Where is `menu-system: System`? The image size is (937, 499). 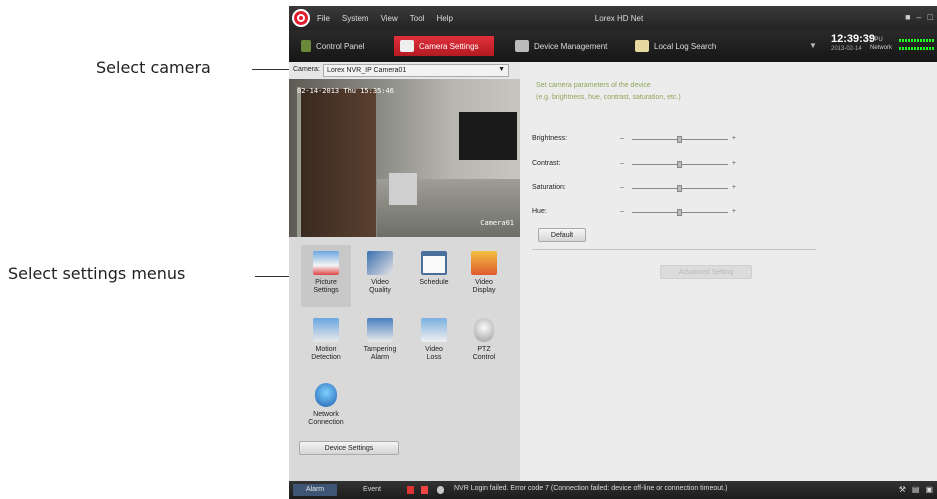 menu-system: System is located at coordinates (355, 18).